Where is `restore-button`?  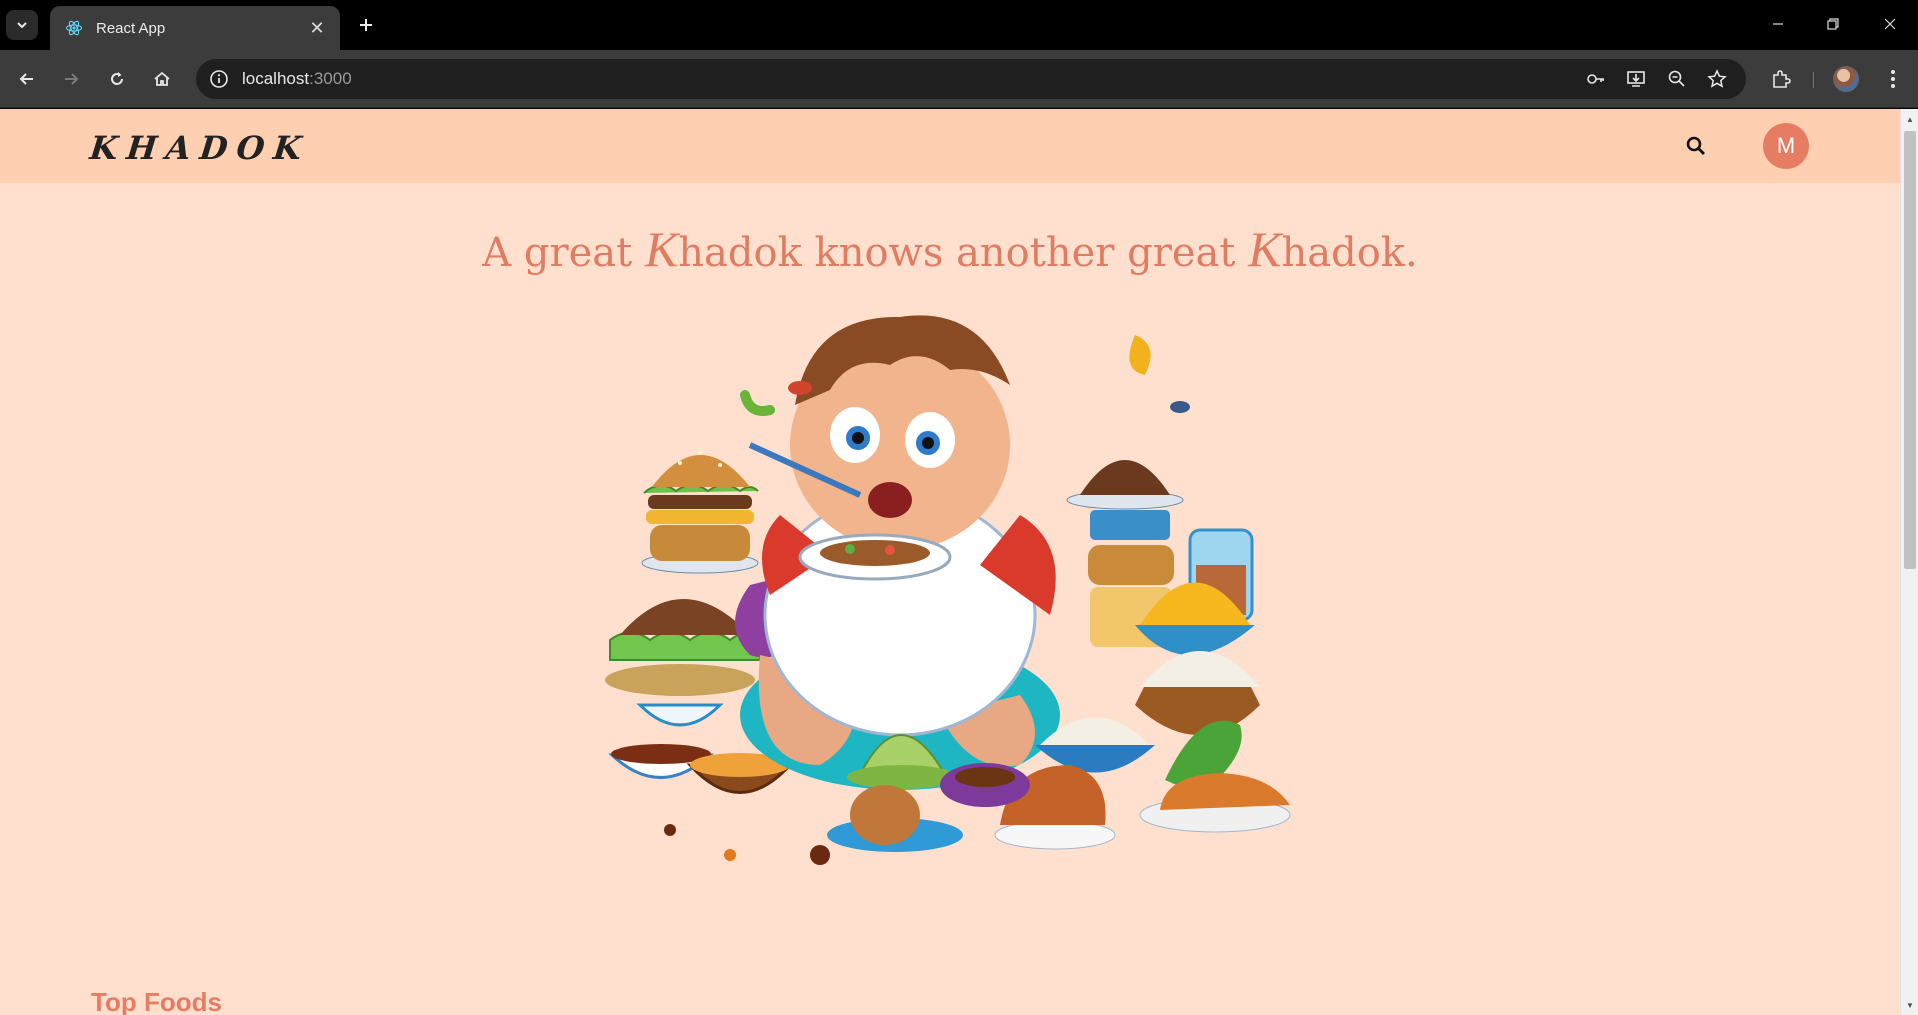
restore-button is located at coordinates (1833, 24).